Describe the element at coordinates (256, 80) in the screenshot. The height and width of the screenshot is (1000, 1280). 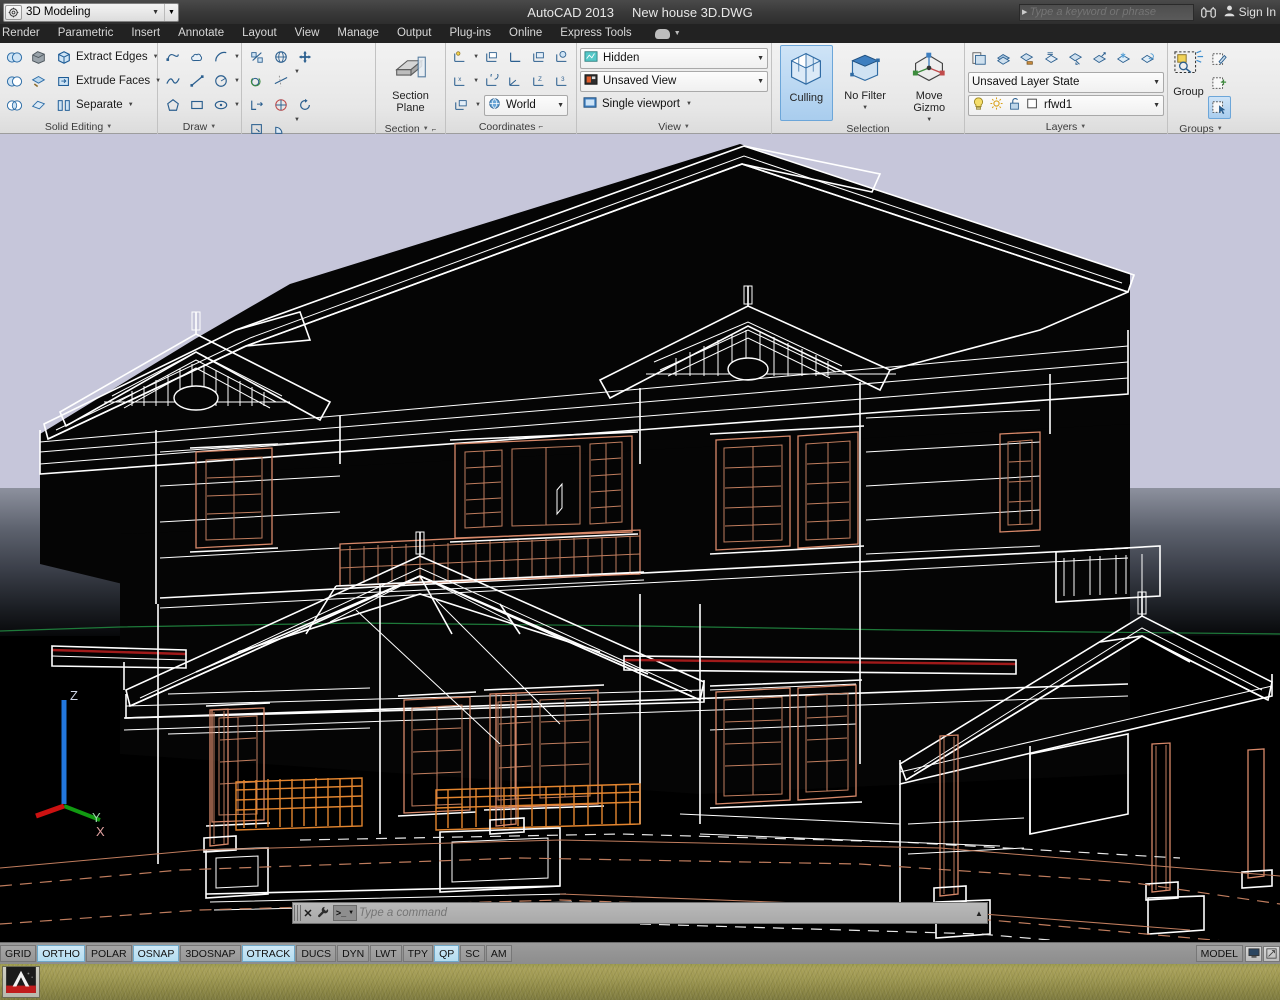
I see `3d-rotate-icon` at that location.